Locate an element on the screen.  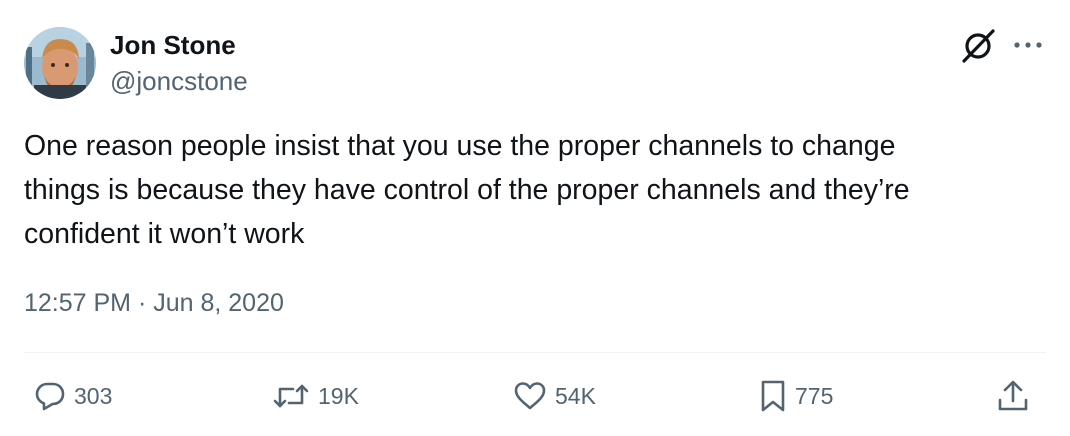
avatar is located at coordinates (60, 63).